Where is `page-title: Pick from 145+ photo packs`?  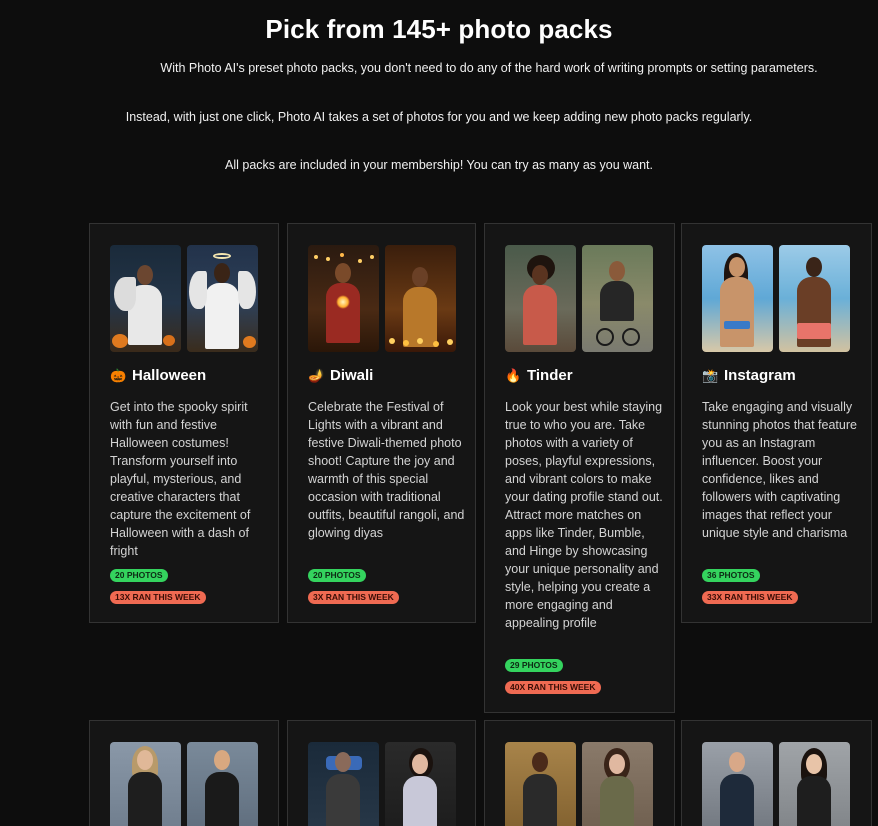
page-title: Pick from 145+ photo packs is located at coordinates (439, 29).